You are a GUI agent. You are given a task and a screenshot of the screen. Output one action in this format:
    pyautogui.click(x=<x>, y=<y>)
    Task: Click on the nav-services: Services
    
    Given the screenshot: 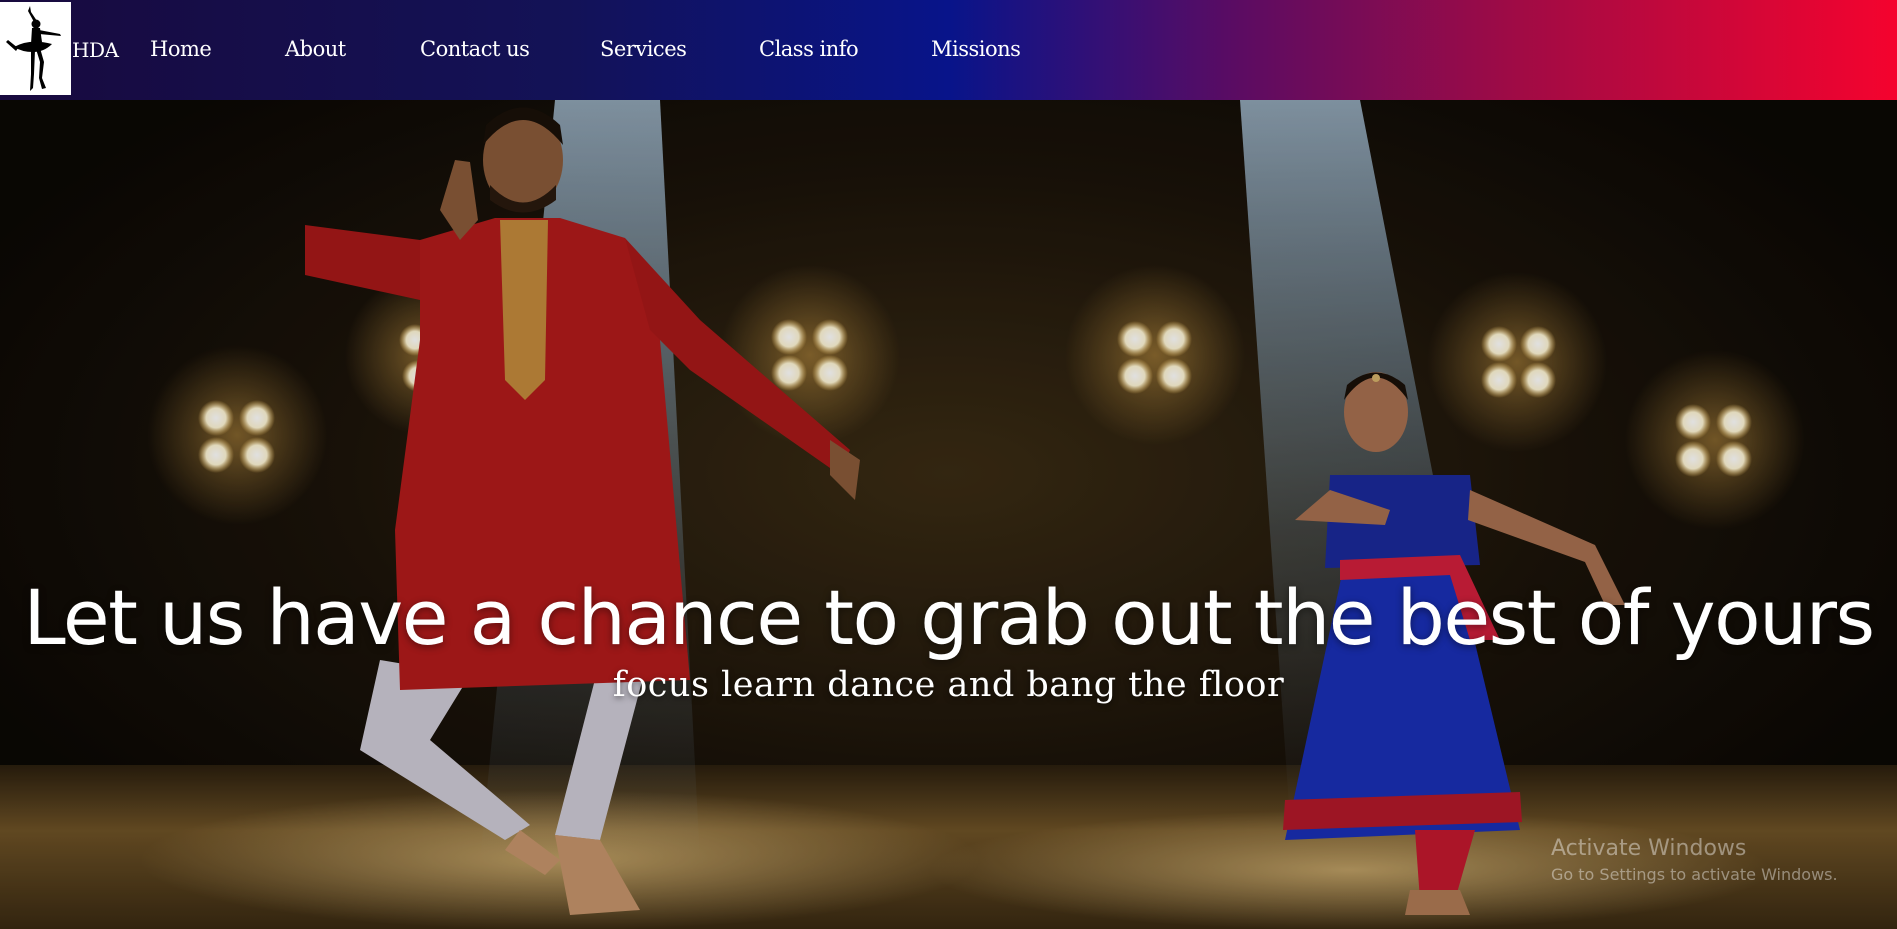 What is the action you would take?
    pyautogui.click(x=643, y=49)
    